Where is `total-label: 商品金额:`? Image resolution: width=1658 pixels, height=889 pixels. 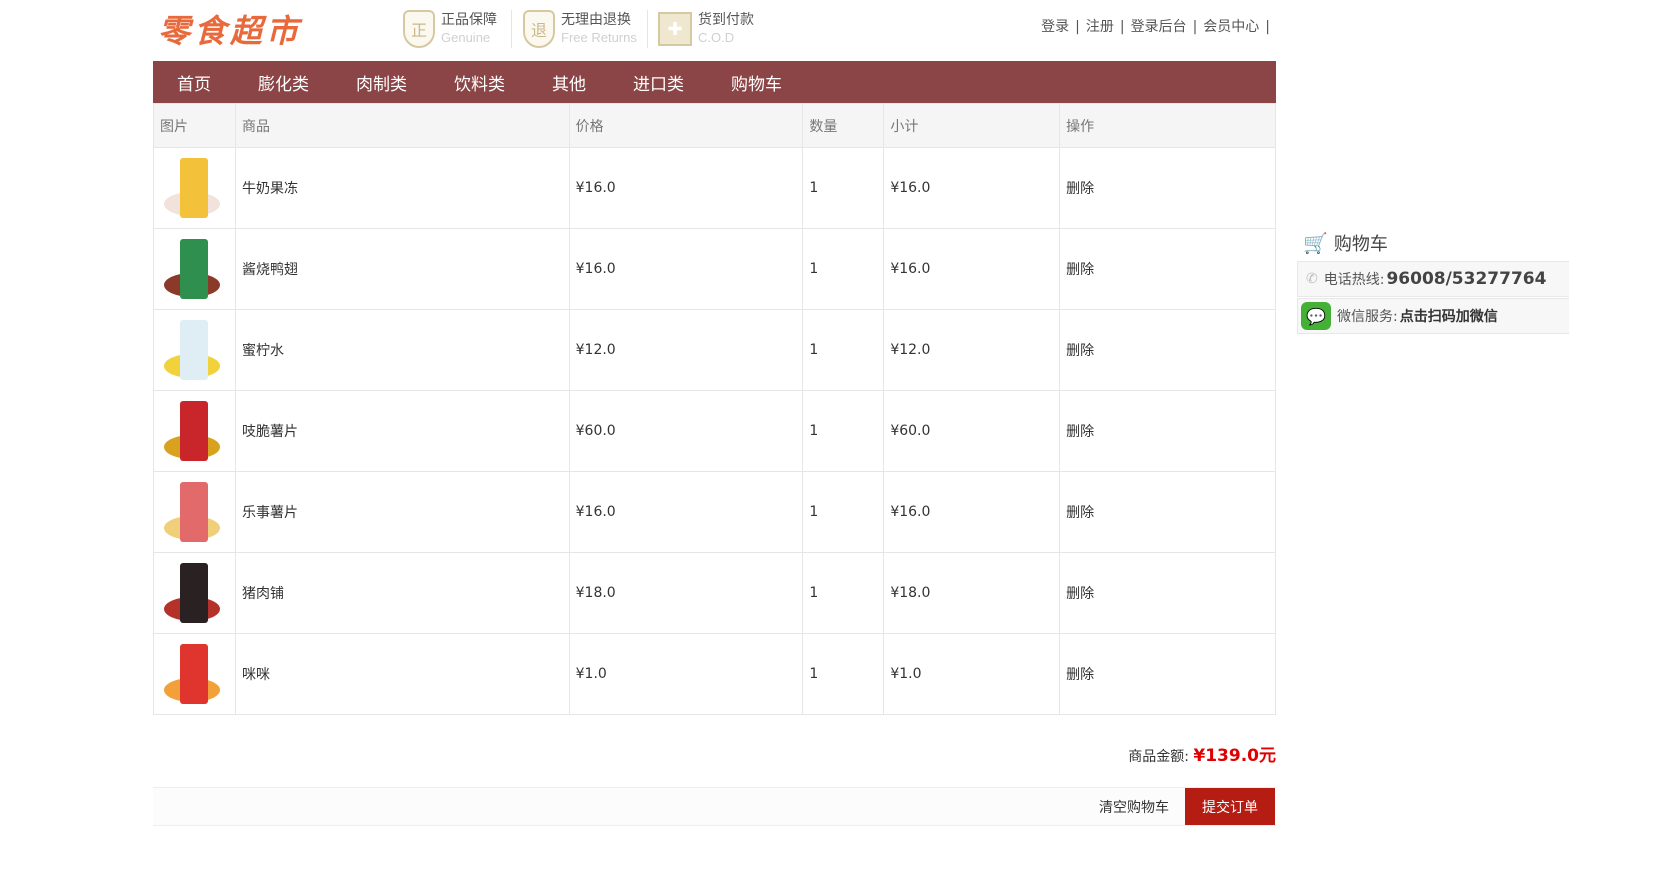 total-label: 商品金额: is located at coordinates (1158, 757).